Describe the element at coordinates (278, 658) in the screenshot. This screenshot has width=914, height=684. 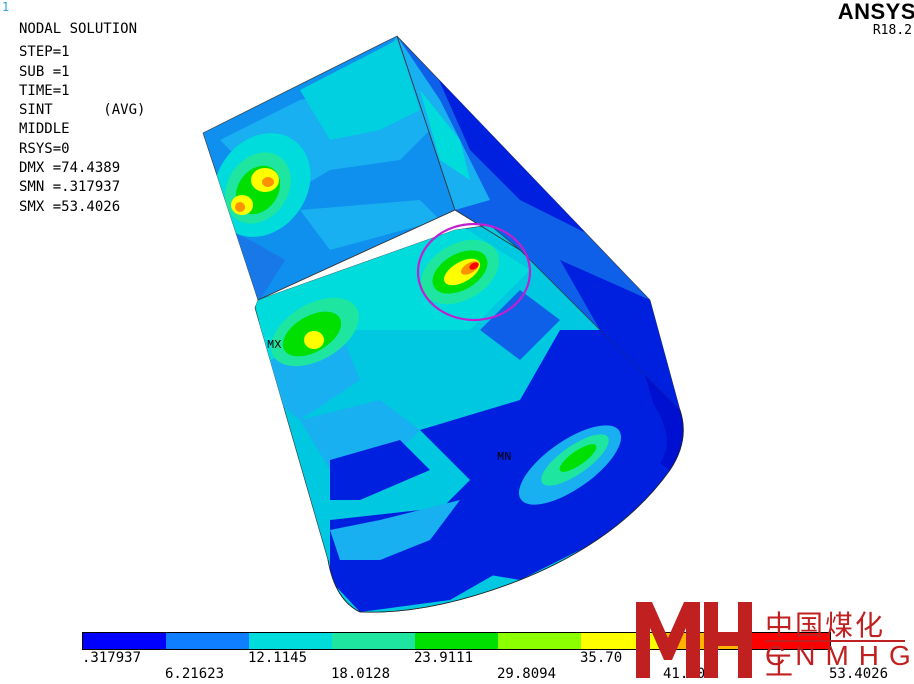
I see `legend-label-top-1: 12.1145` at that location.